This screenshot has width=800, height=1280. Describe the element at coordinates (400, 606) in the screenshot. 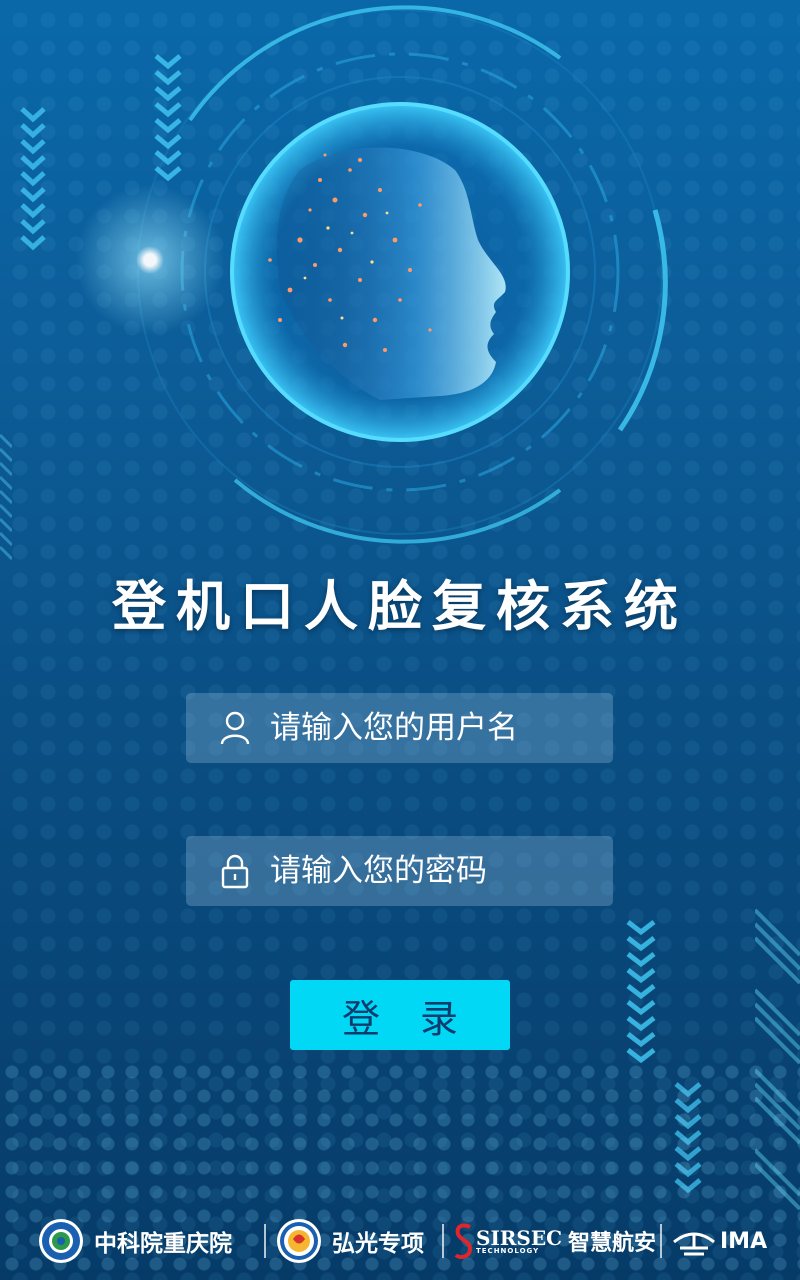

I see `page-title: 登机口人脸复核系统` at that location.